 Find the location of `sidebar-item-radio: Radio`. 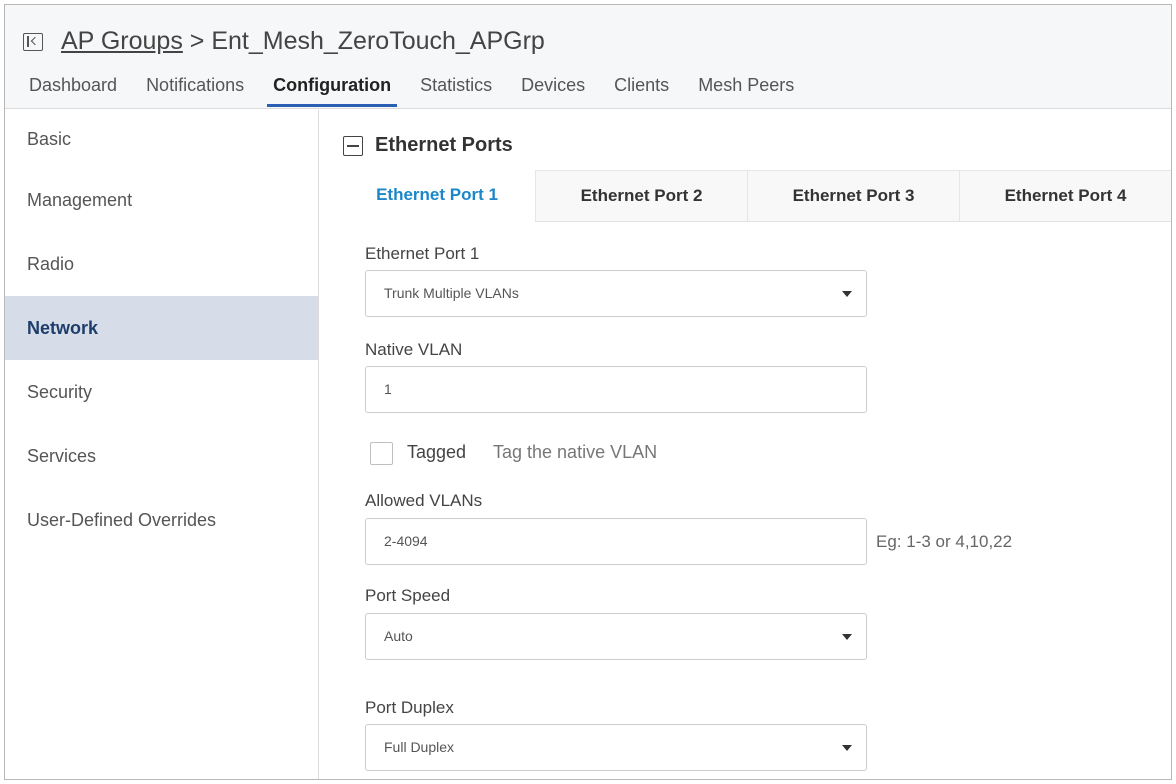

sidebar-item-radio: Radio is located at coordinates (161, 264).